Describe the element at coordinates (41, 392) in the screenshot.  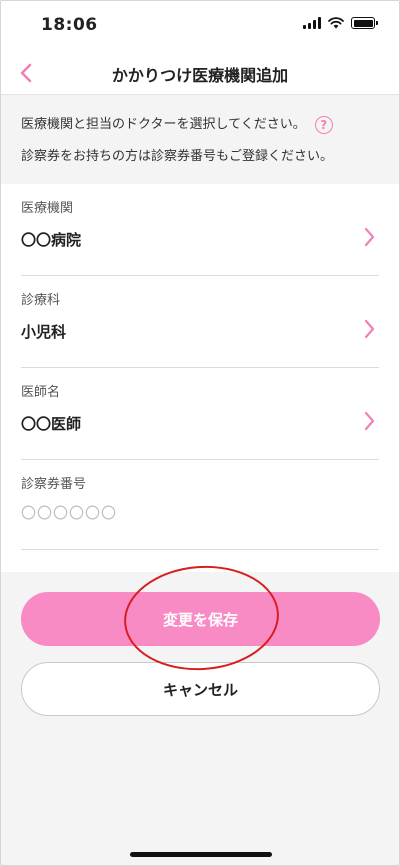
I see `field-label: 医師名` at that location.